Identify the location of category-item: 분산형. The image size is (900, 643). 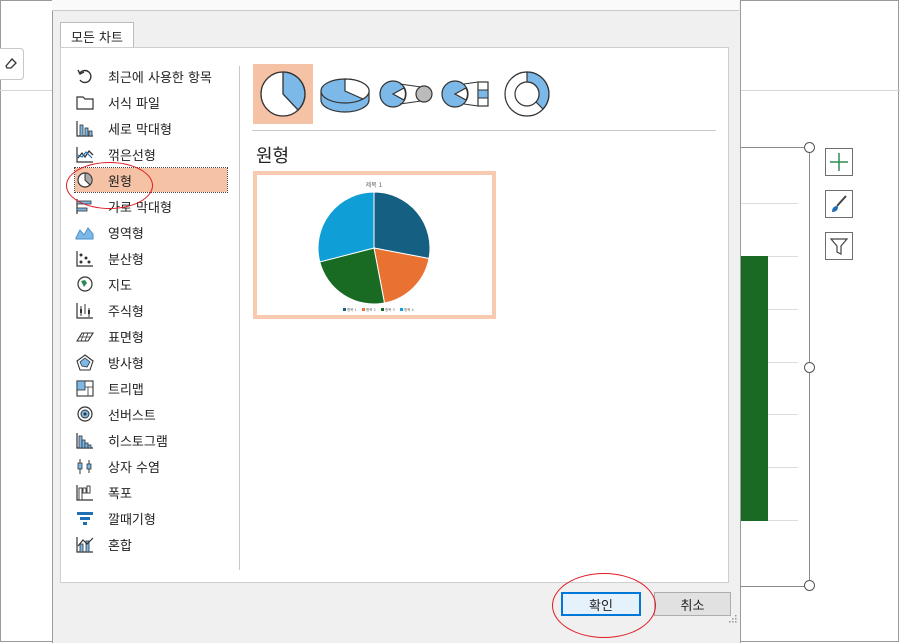
(151, 258).